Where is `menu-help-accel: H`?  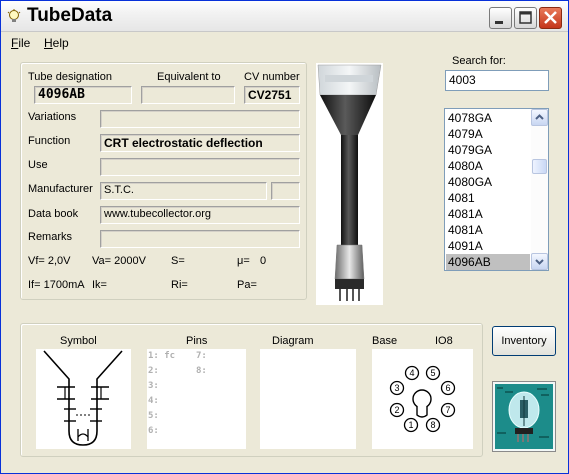 menu-help-accel: H is located at coordinates (48, 43).